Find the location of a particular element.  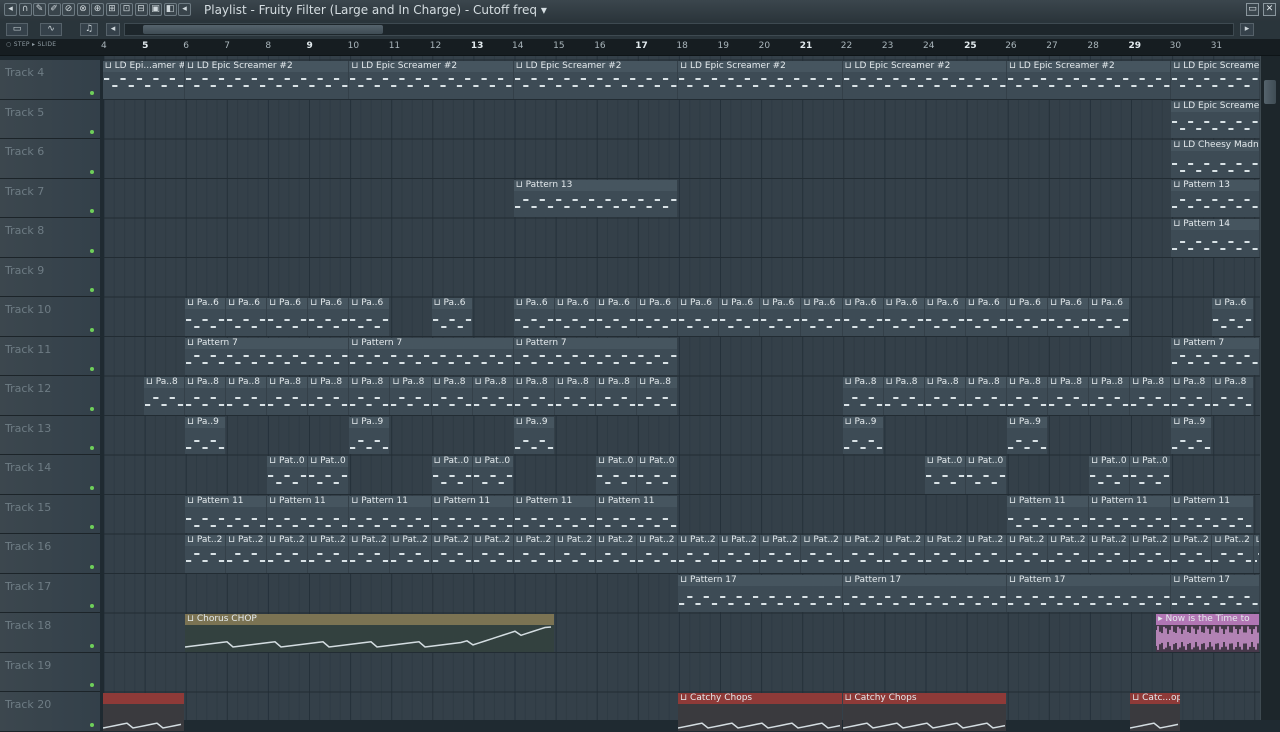

ruler-bar-17: 17 is located at coordinates (641, 46).